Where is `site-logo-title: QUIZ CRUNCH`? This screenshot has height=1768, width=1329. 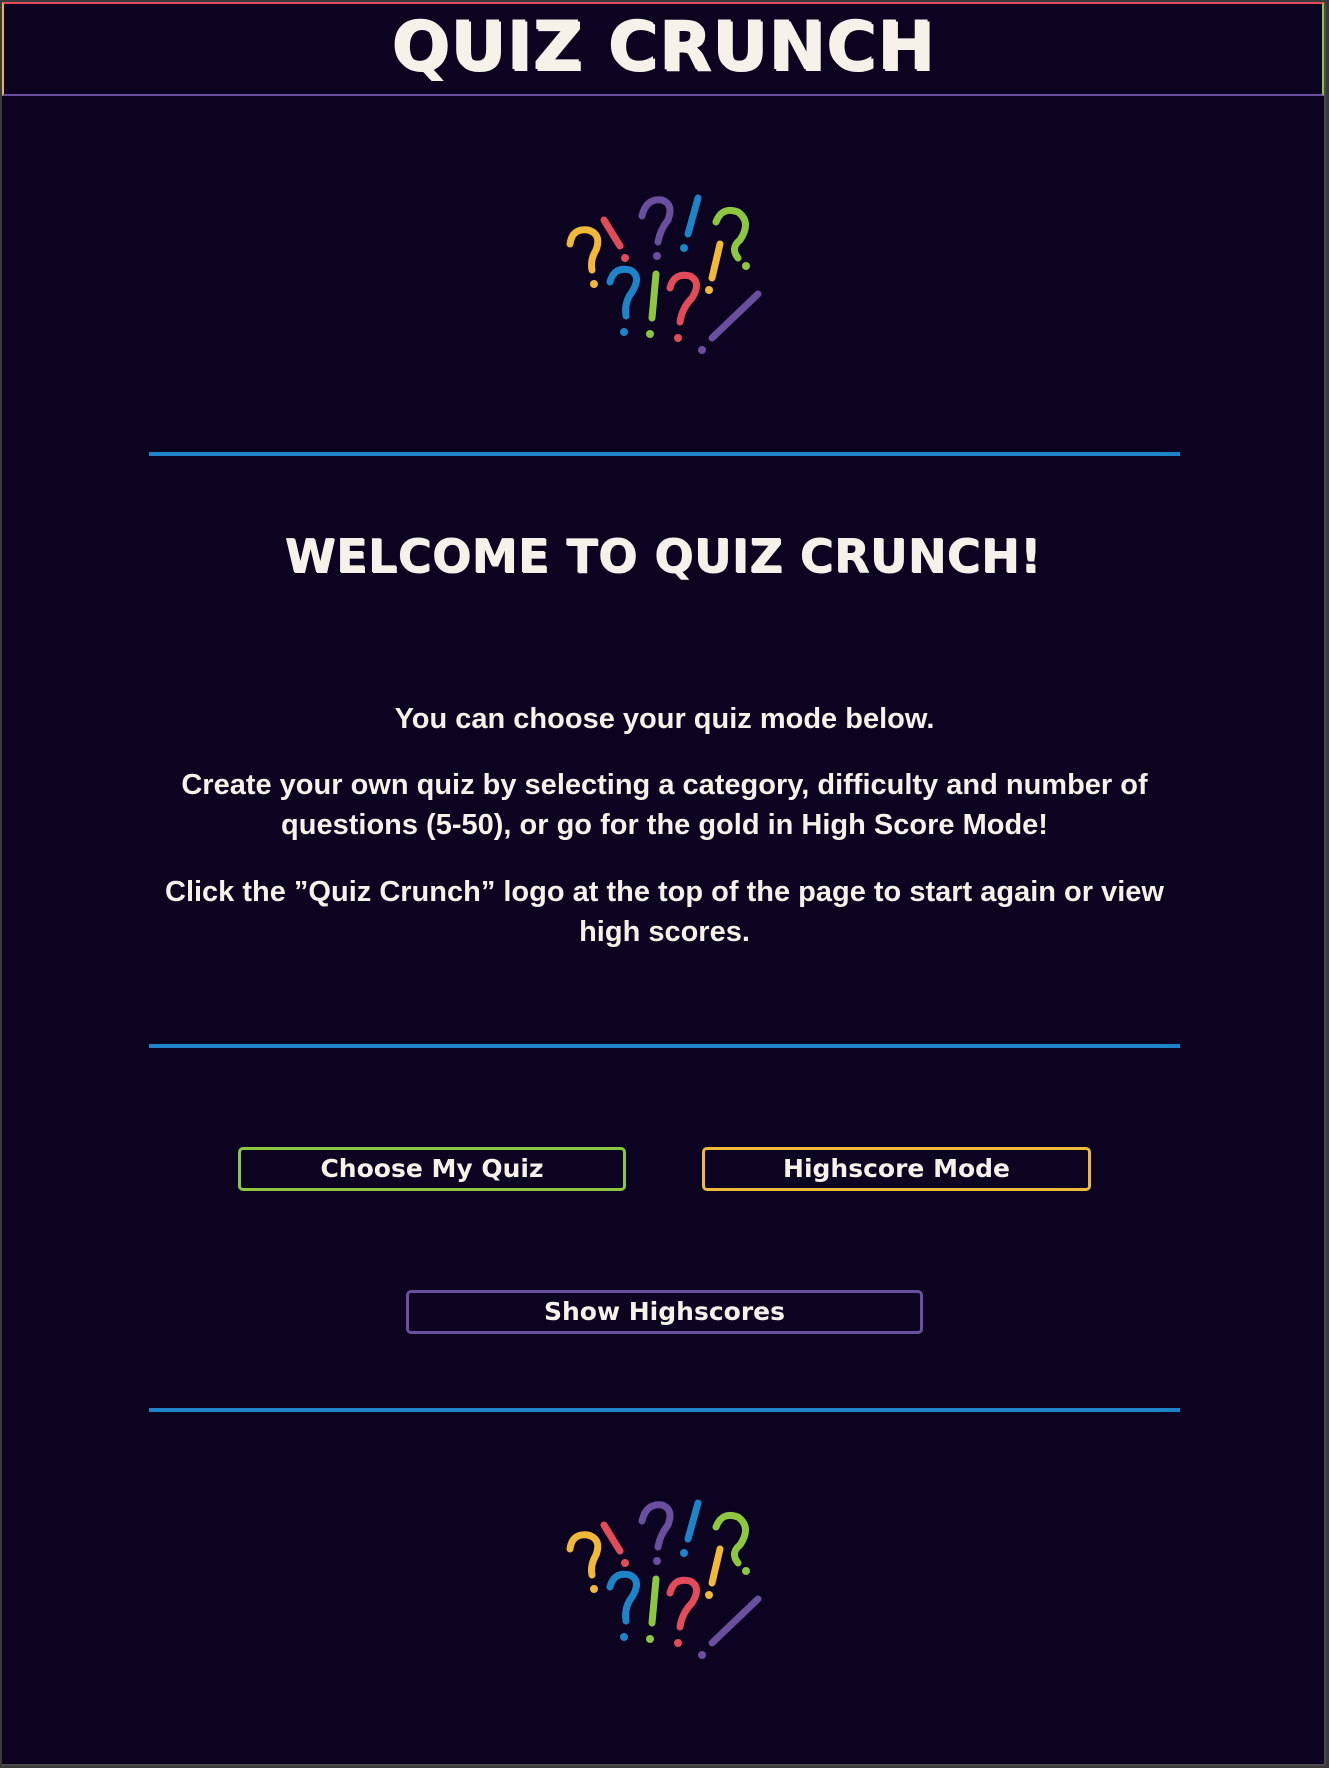 site-logo-title: QUIZ CRUNCH is located at coordinates (663, 46).